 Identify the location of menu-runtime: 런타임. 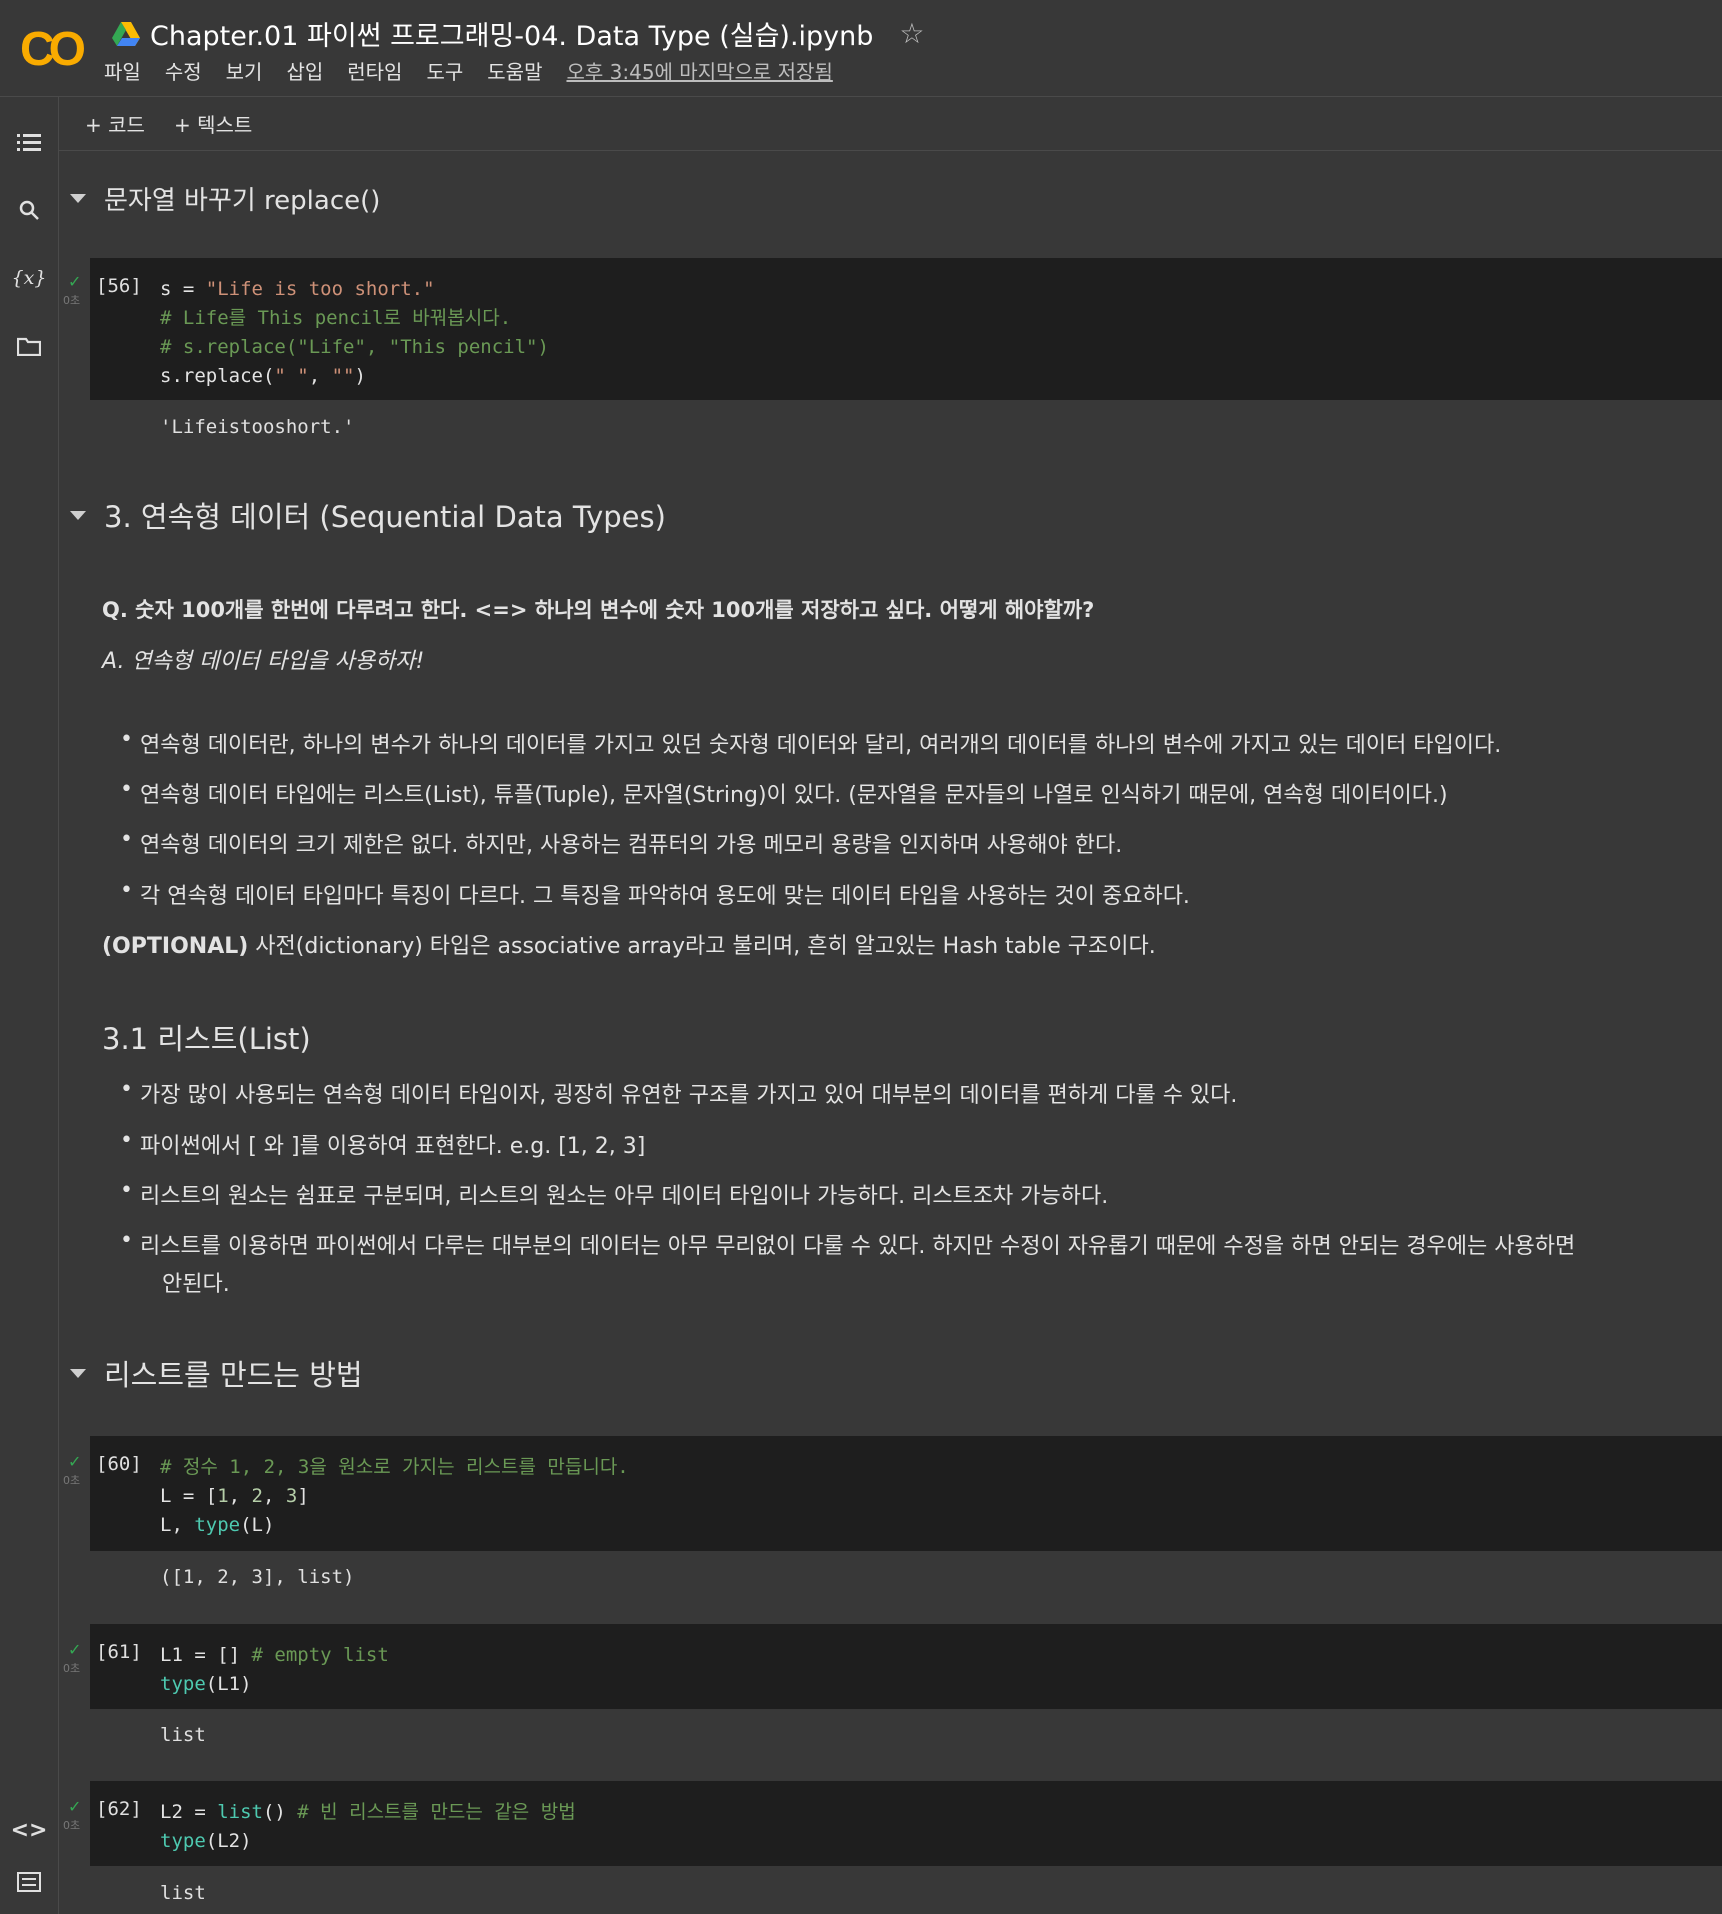
(374, 70).